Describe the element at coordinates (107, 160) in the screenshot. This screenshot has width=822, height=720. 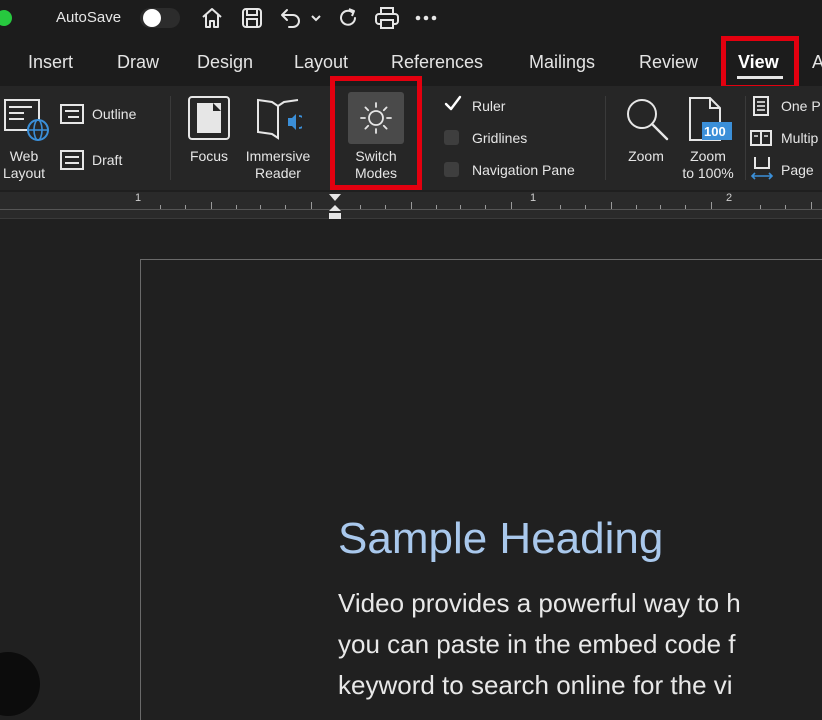
I see `draft-label: Draft` at that location.